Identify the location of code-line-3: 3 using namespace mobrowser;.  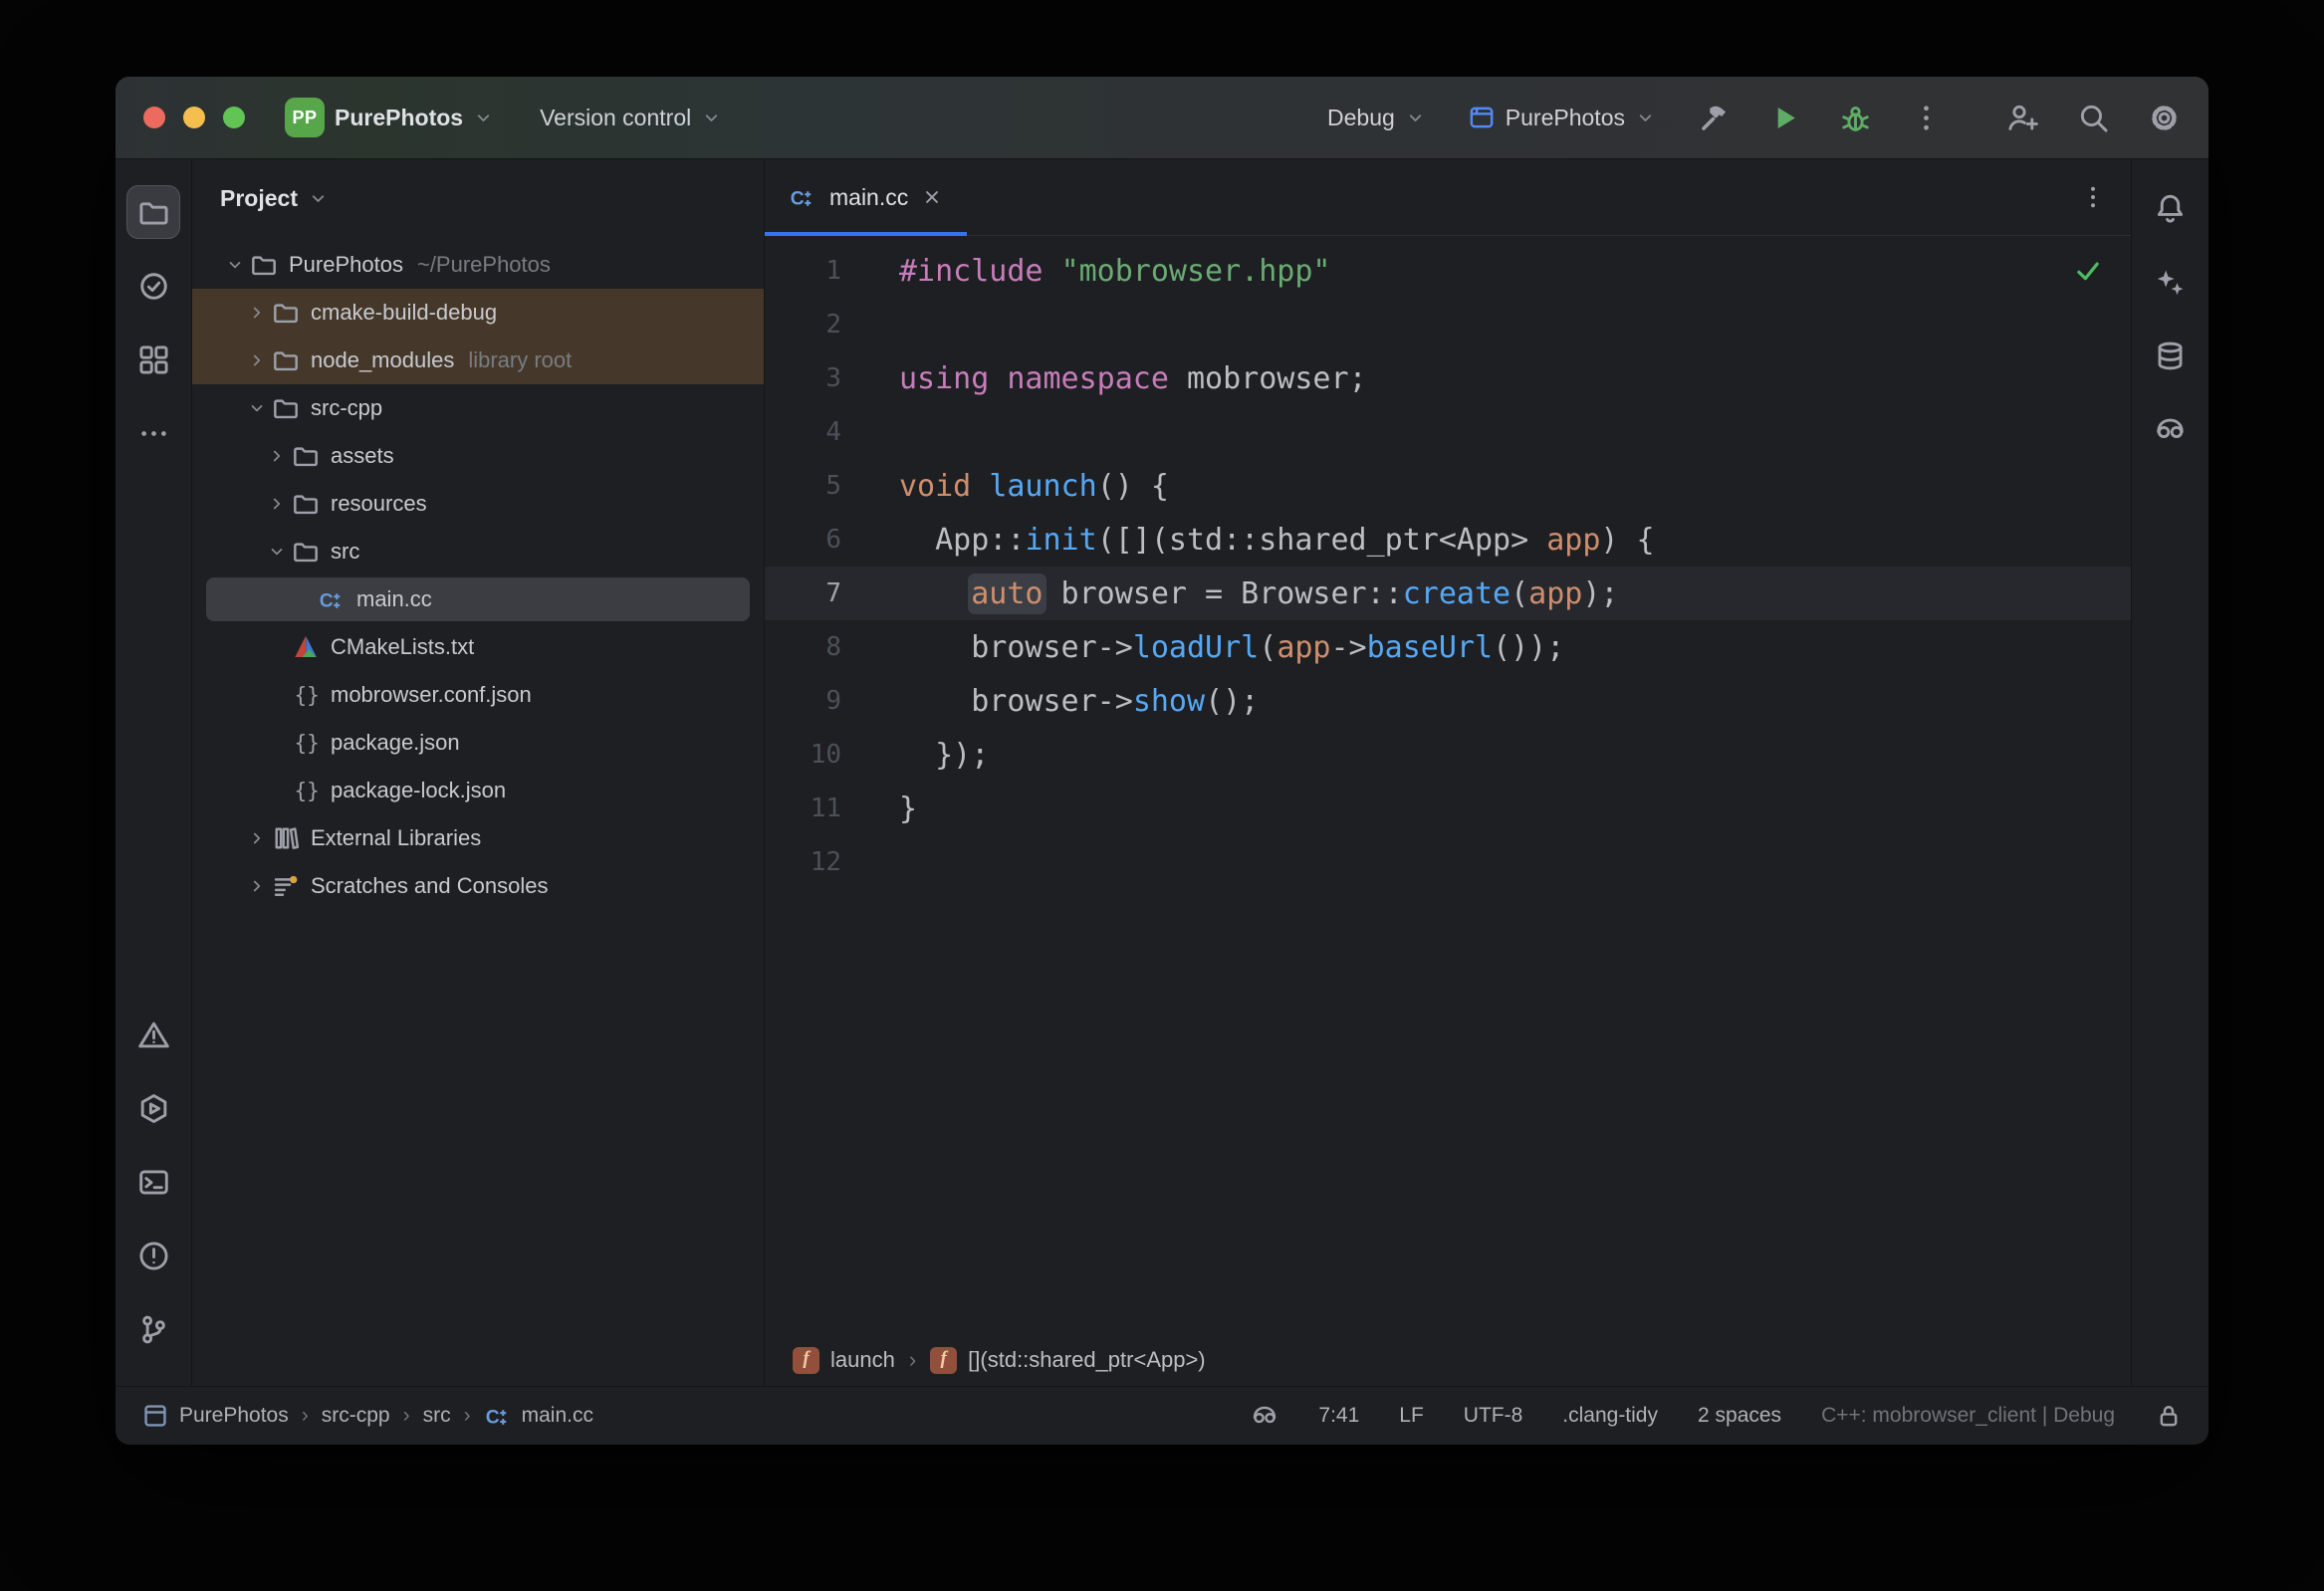
(1448, 378).